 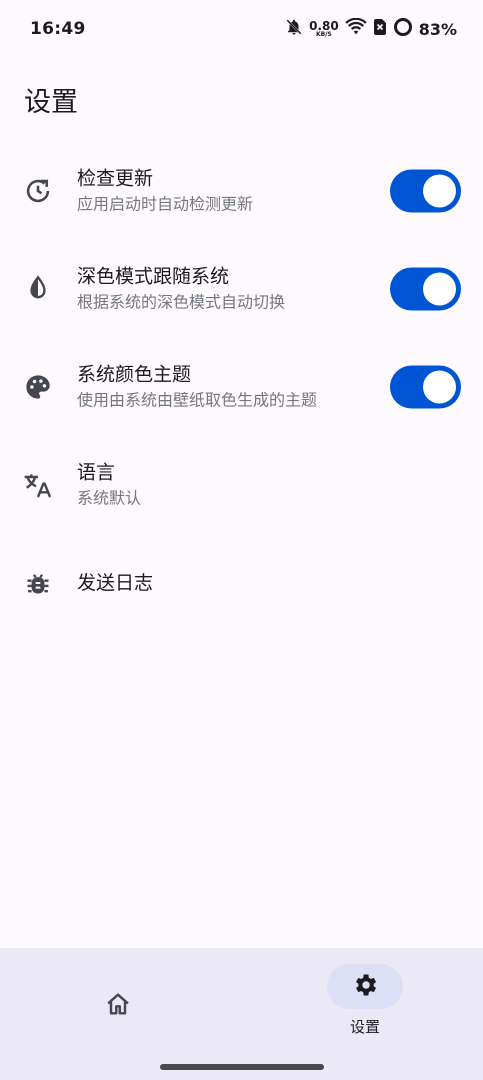 I want to click on no-sim-icon, so click(x=380, y=29).